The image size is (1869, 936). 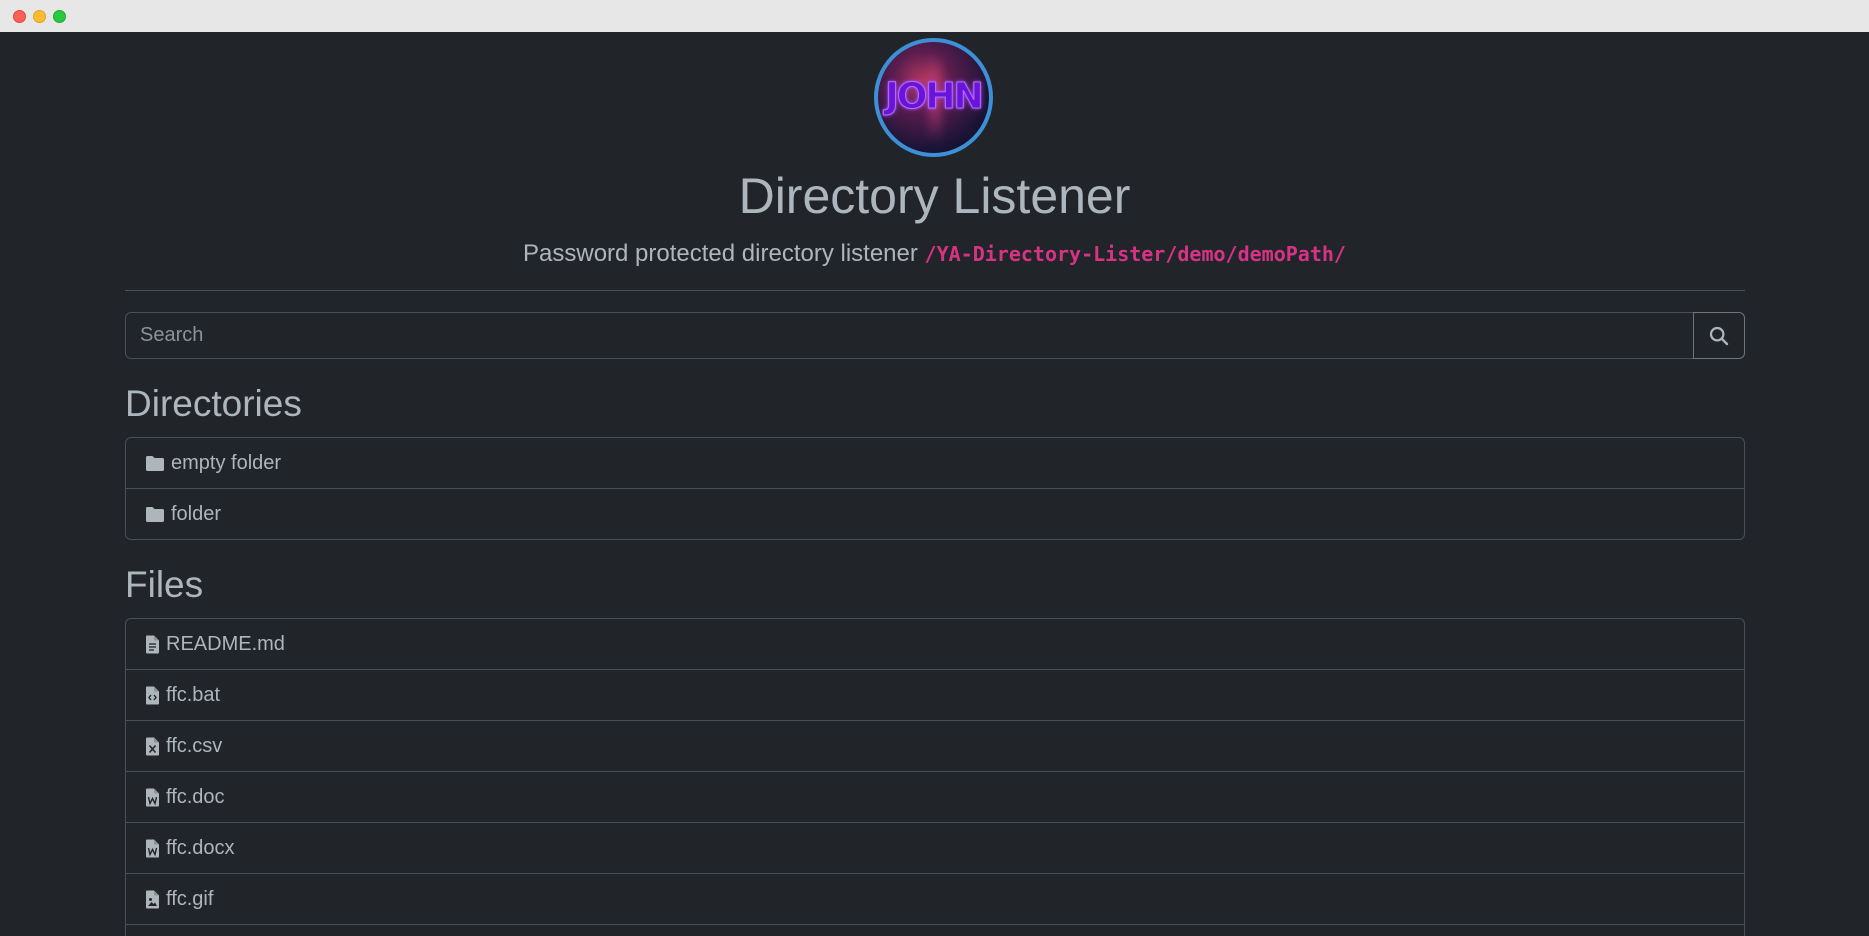 I want to click on search-icon, so click(x=1719, y=336).